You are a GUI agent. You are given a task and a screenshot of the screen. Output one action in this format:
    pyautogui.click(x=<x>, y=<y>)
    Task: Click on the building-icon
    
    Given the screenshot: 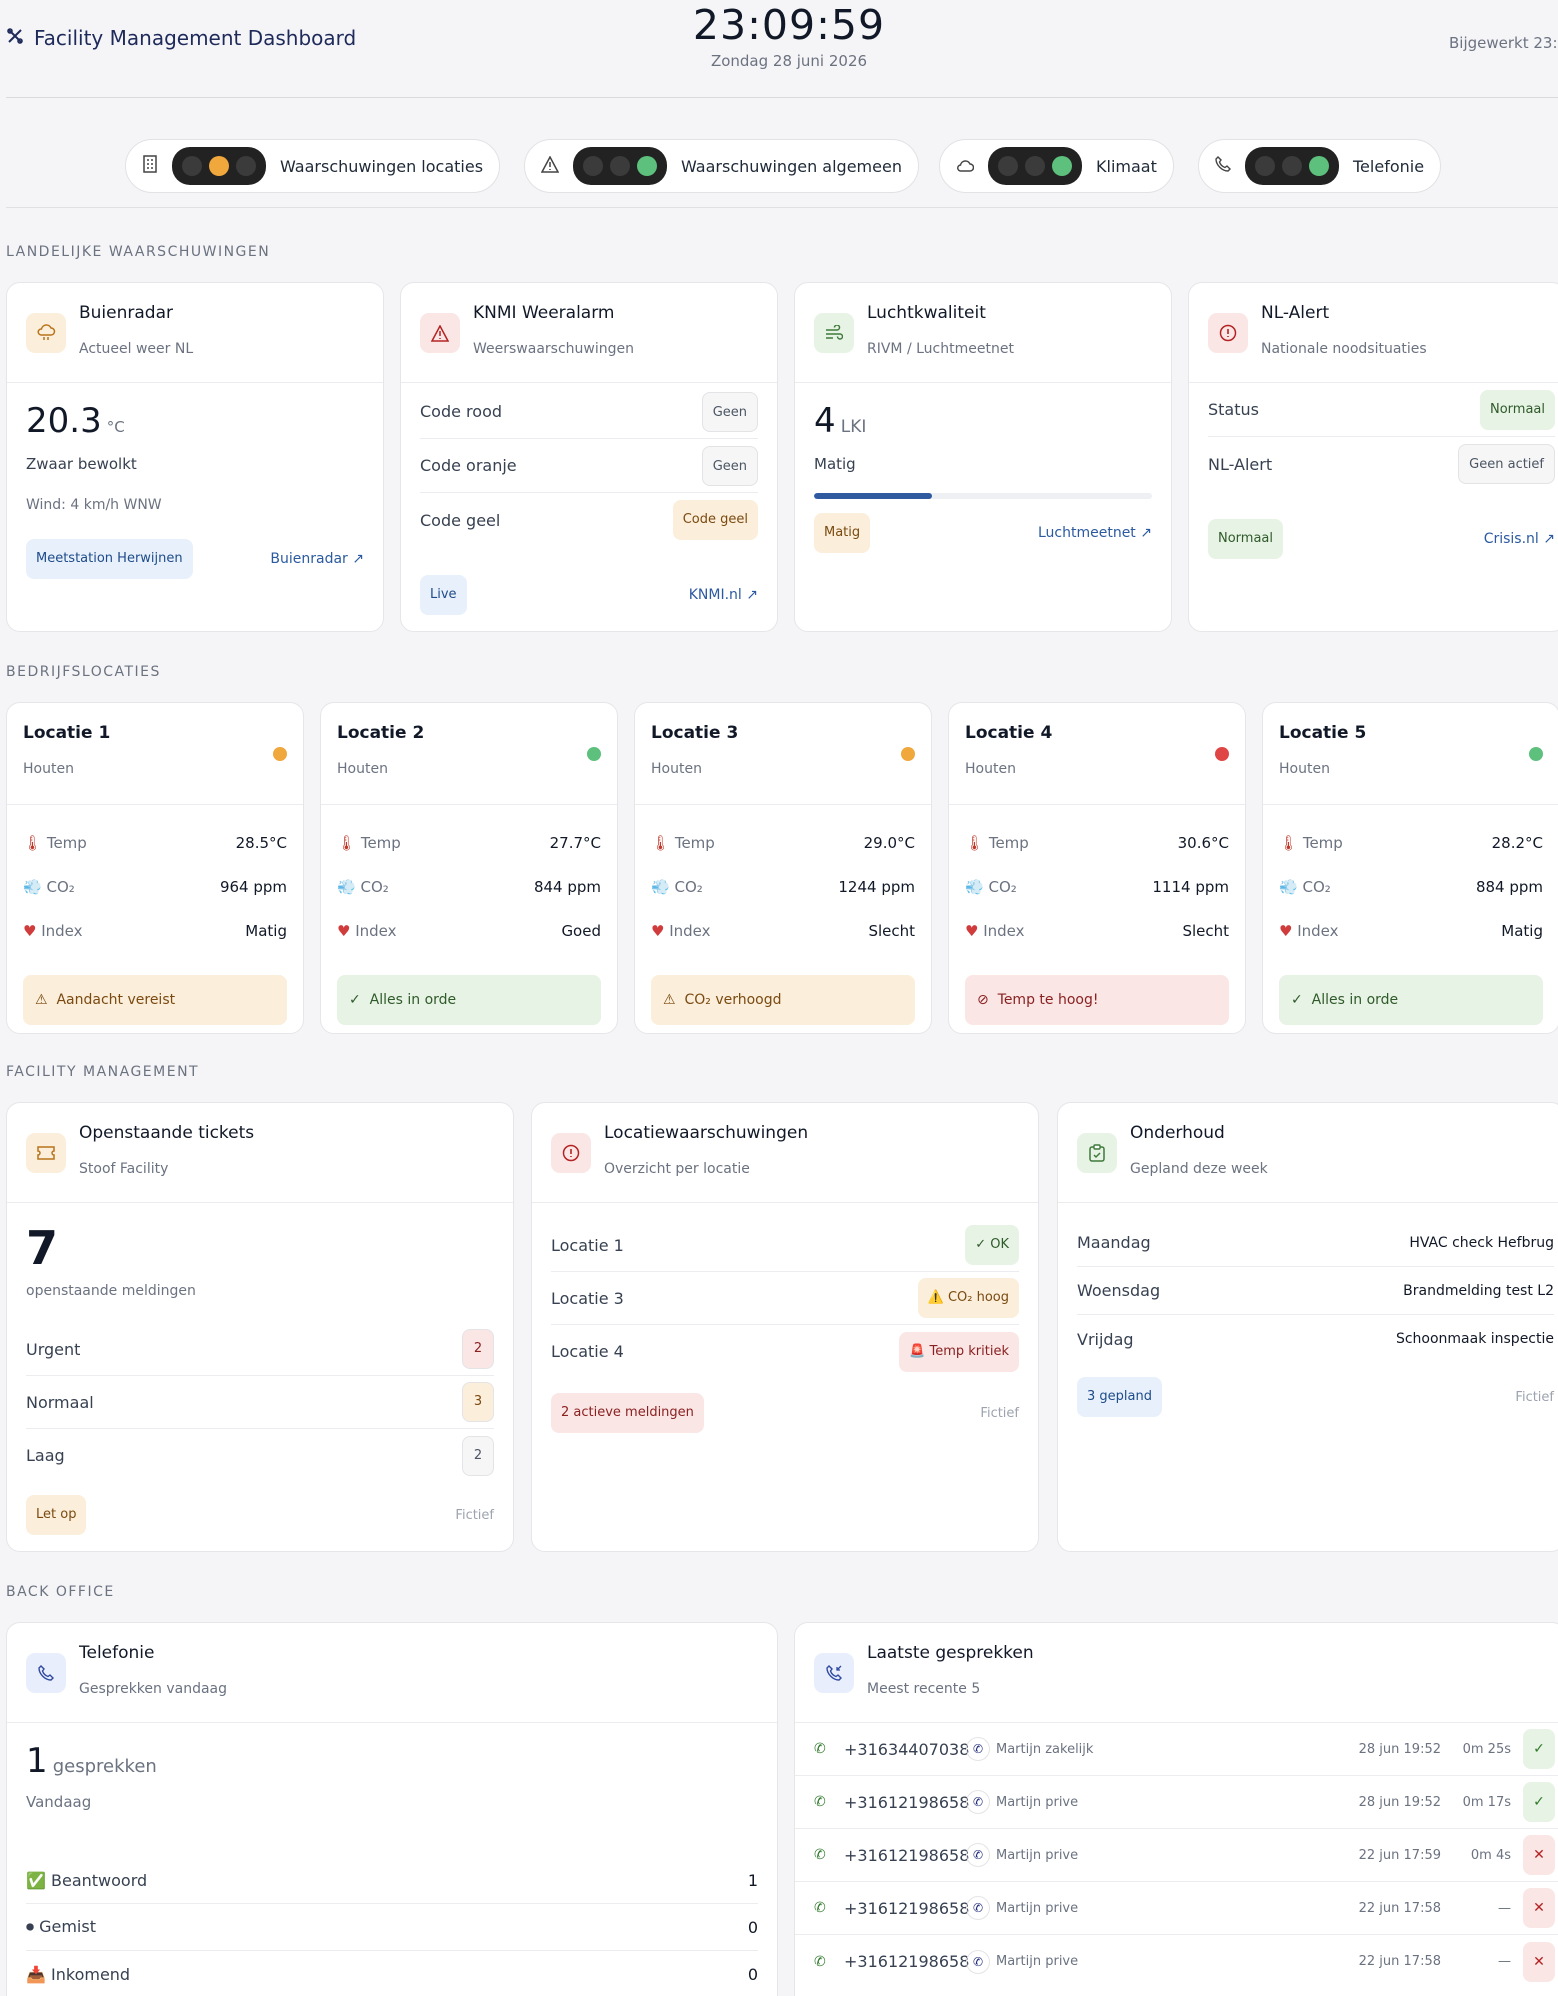 What is the action you would take?
    pyautogui.click(x=150, y=166)
    